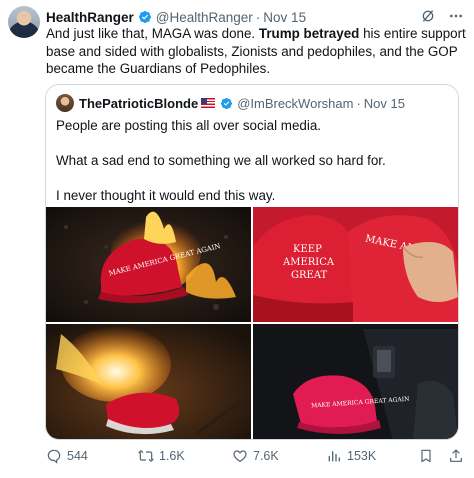 This screenshot has height=478, width=474. Describe the element at coordinates (309, 33) in the screenshot. I see `tweet-text-bold: Trump betrayed` at that location.